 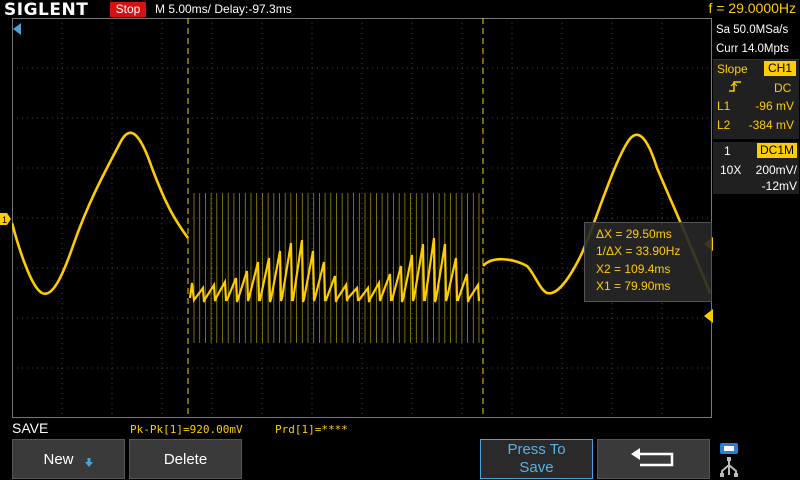 What do you see at coordinates (128, 9) in the screenshot?
I see `run-state-badge: Stop` at bounding box center [128, 9].